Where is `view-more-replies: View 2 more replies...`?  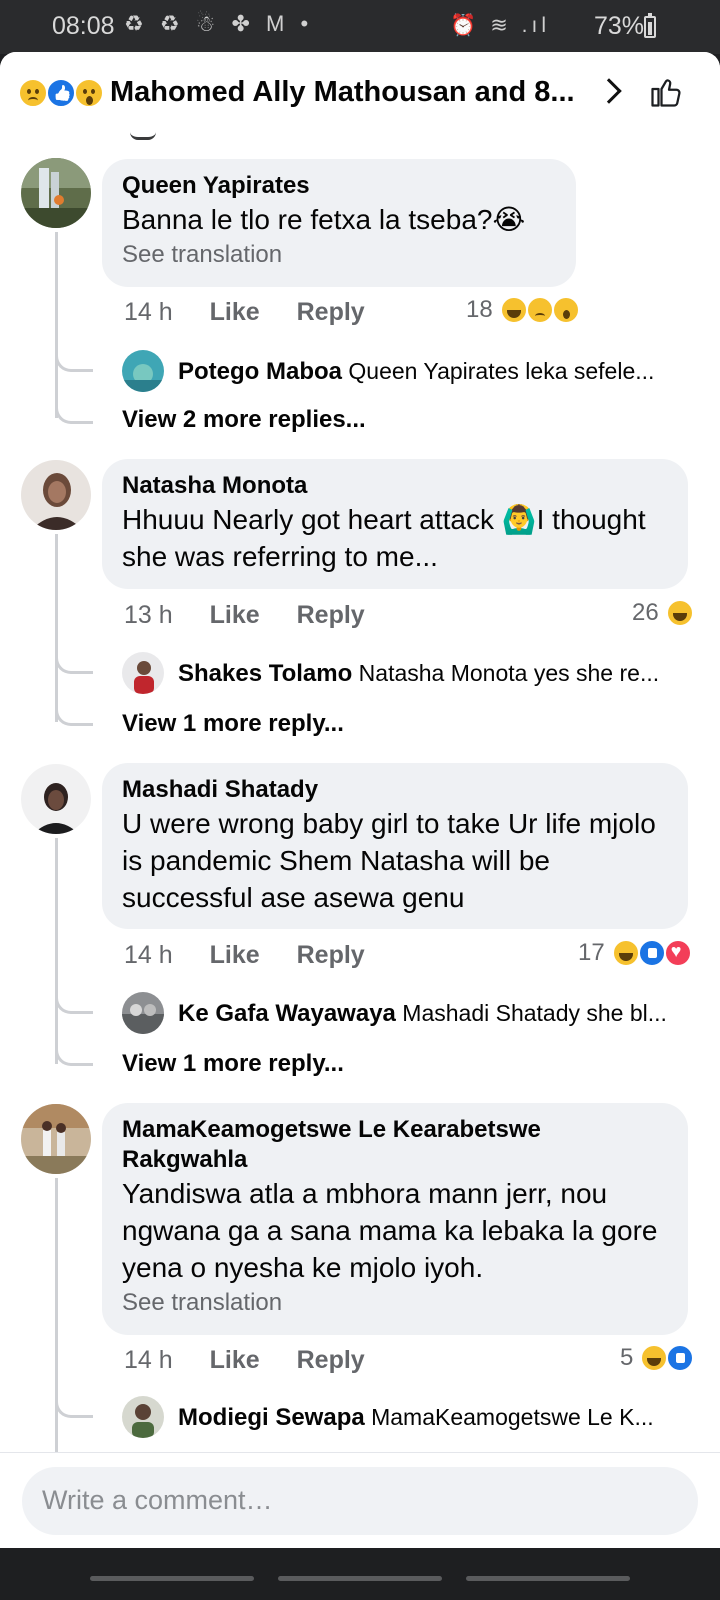 view-more-replies: View 2 more replies... is located at coordinates (244, 420).